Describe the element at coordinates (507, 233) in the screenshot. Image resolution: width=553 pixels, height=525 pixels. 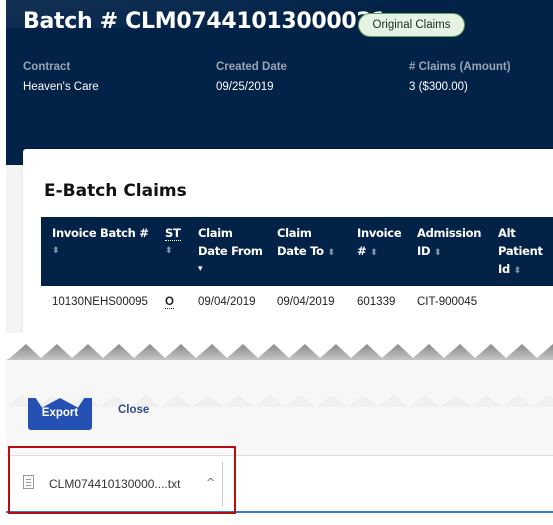
I see `column-label: Alt` at that location.